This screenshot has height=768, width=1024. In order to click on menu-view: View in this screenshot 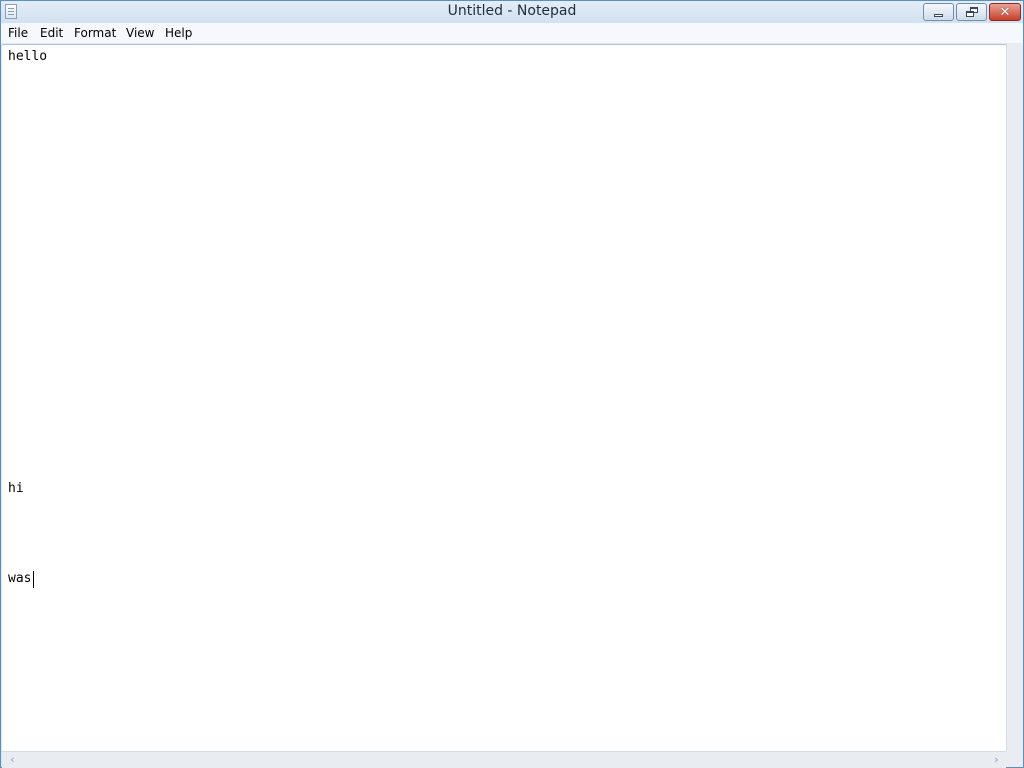, I will do `click(140, 33)`.